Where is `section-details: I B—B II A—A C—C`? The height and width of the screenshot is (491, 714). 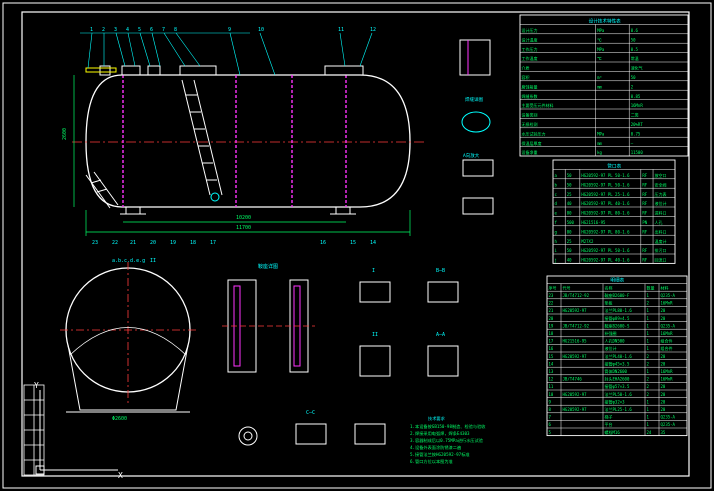
section-details: I B—B II A—A C—C is located at coordinates (348, 357).